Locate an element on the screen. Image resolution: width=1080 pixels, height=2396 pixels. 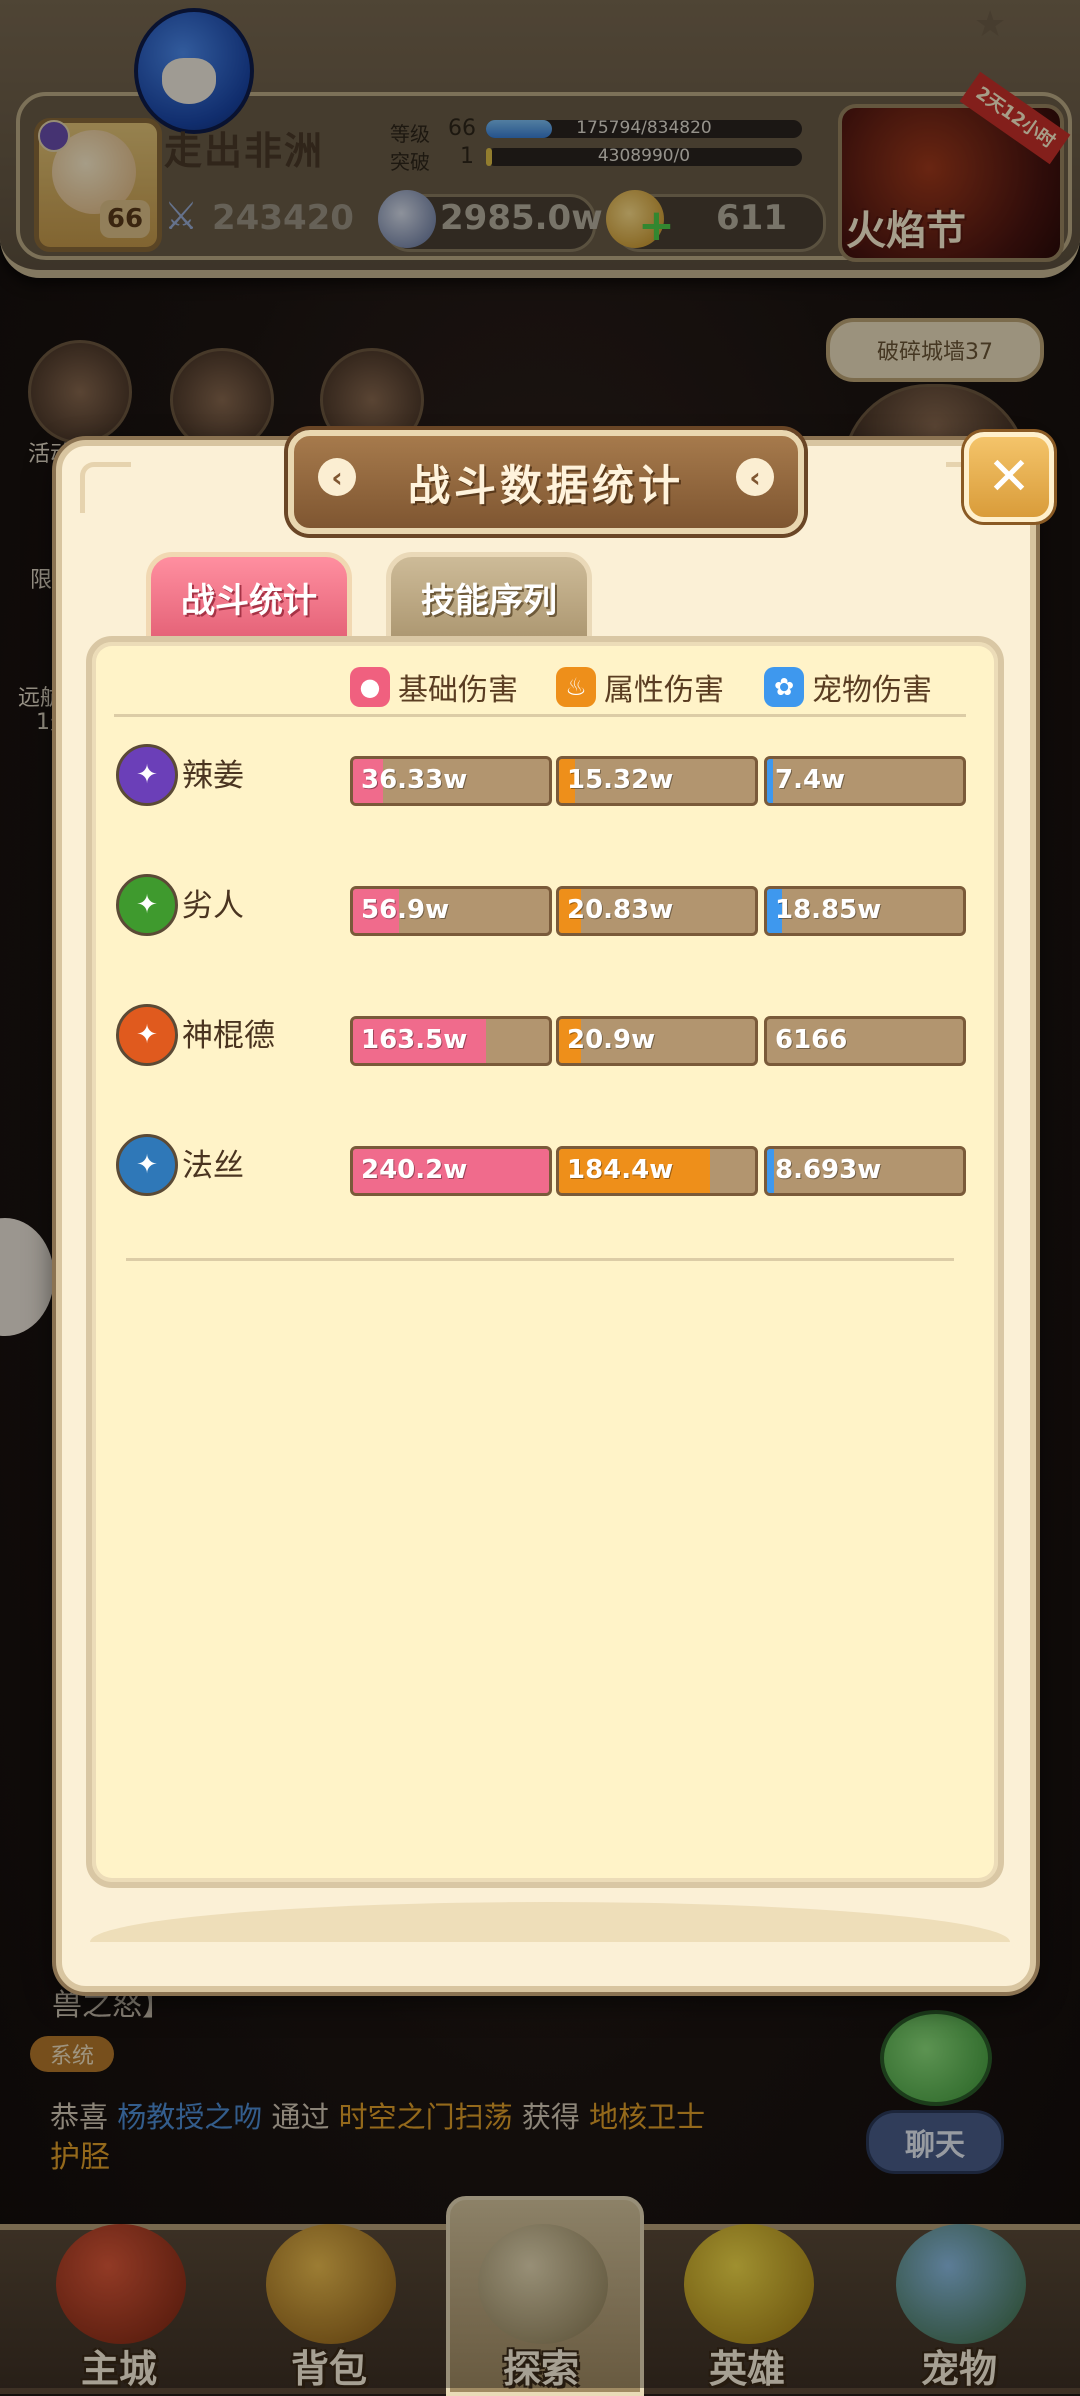
person-icon: ● is located at coordinates (370, 687).